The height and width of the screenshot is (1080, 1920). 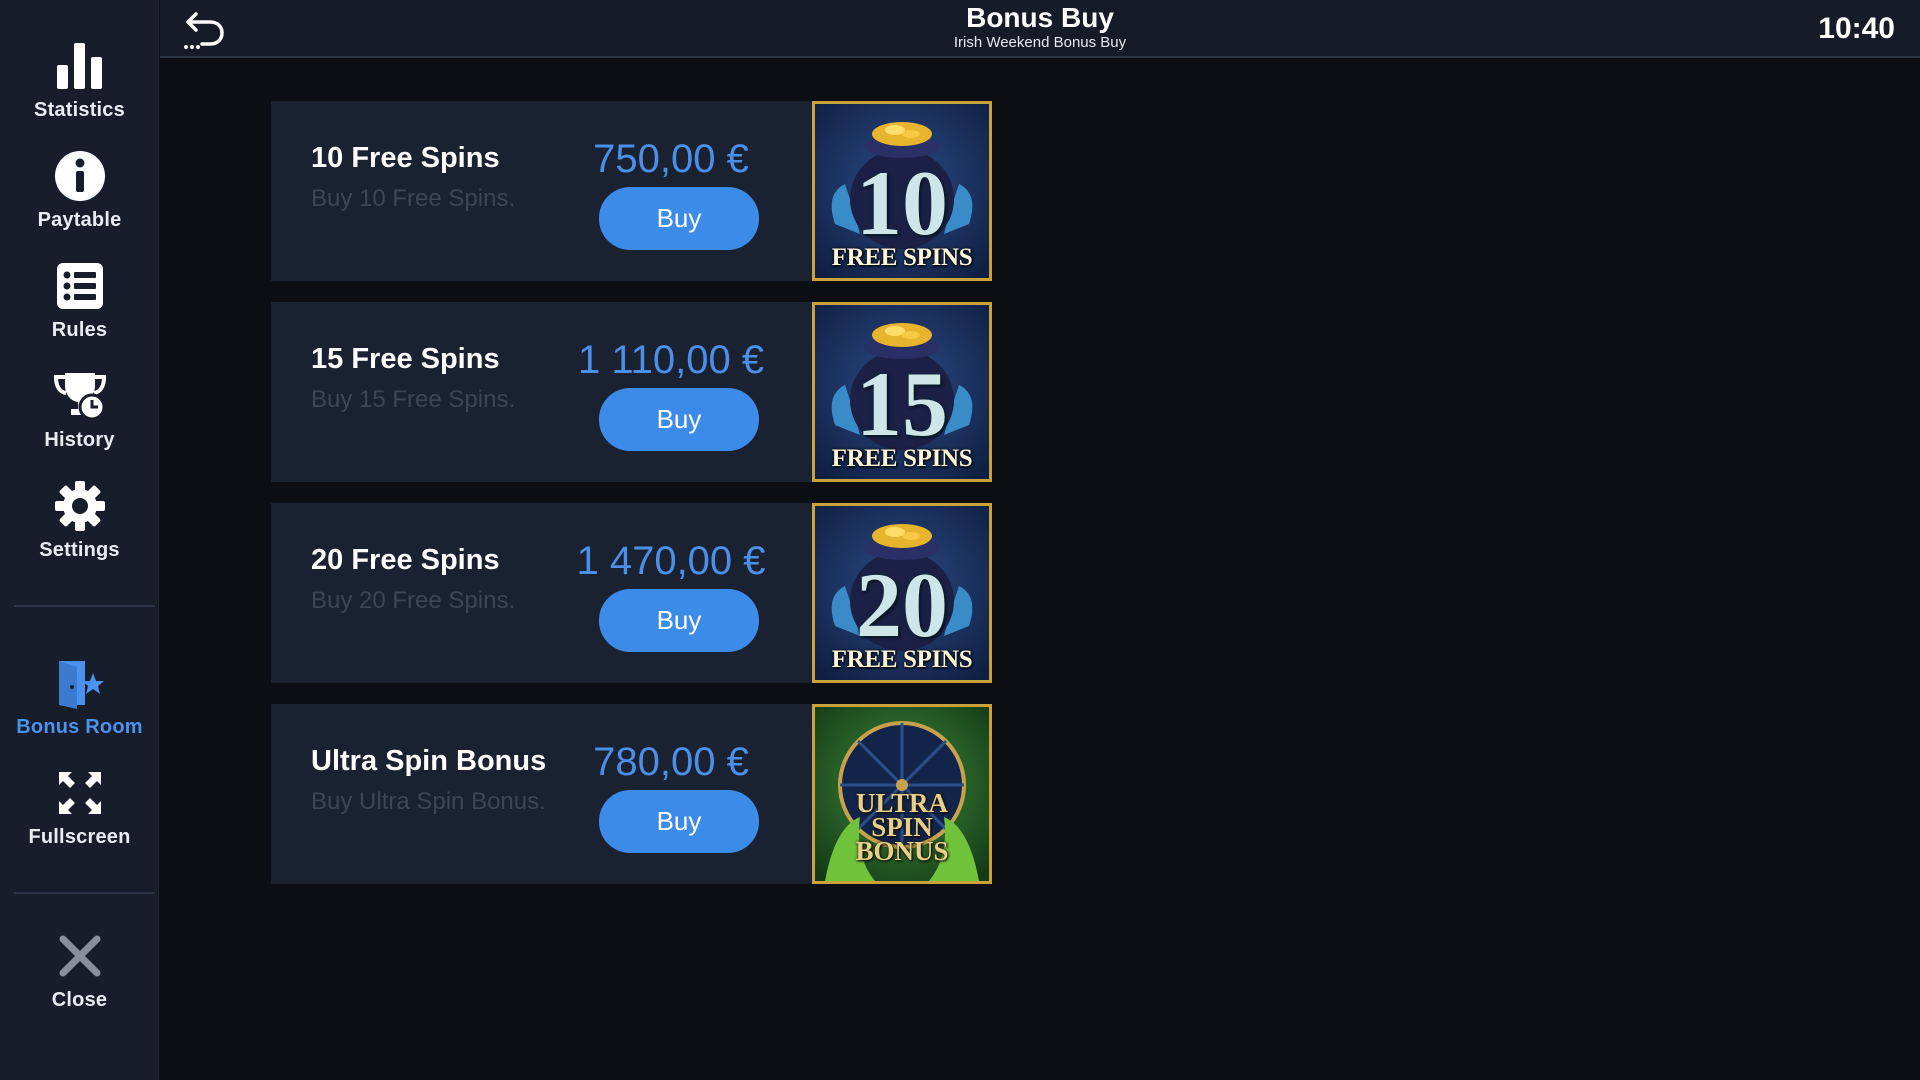 I want to click on offer-description: Buy Ultra Spin Bonus., so click(x=428, y=801).